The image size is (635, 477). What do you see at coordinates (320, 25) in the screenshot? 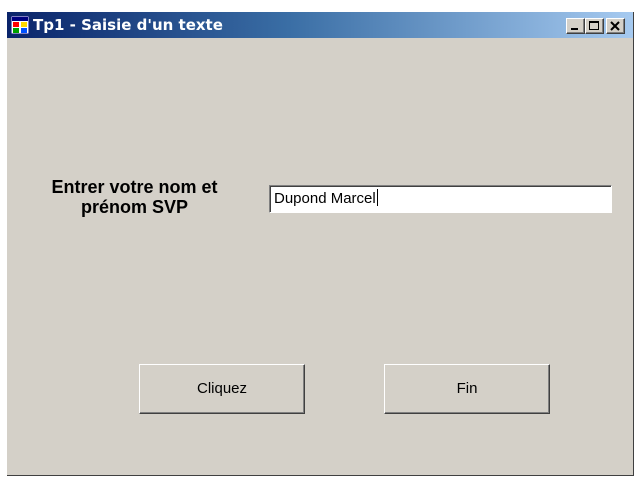
I see `title-bar: Tp1 - Saisie d'un texte` at bounding box center [320, 25].